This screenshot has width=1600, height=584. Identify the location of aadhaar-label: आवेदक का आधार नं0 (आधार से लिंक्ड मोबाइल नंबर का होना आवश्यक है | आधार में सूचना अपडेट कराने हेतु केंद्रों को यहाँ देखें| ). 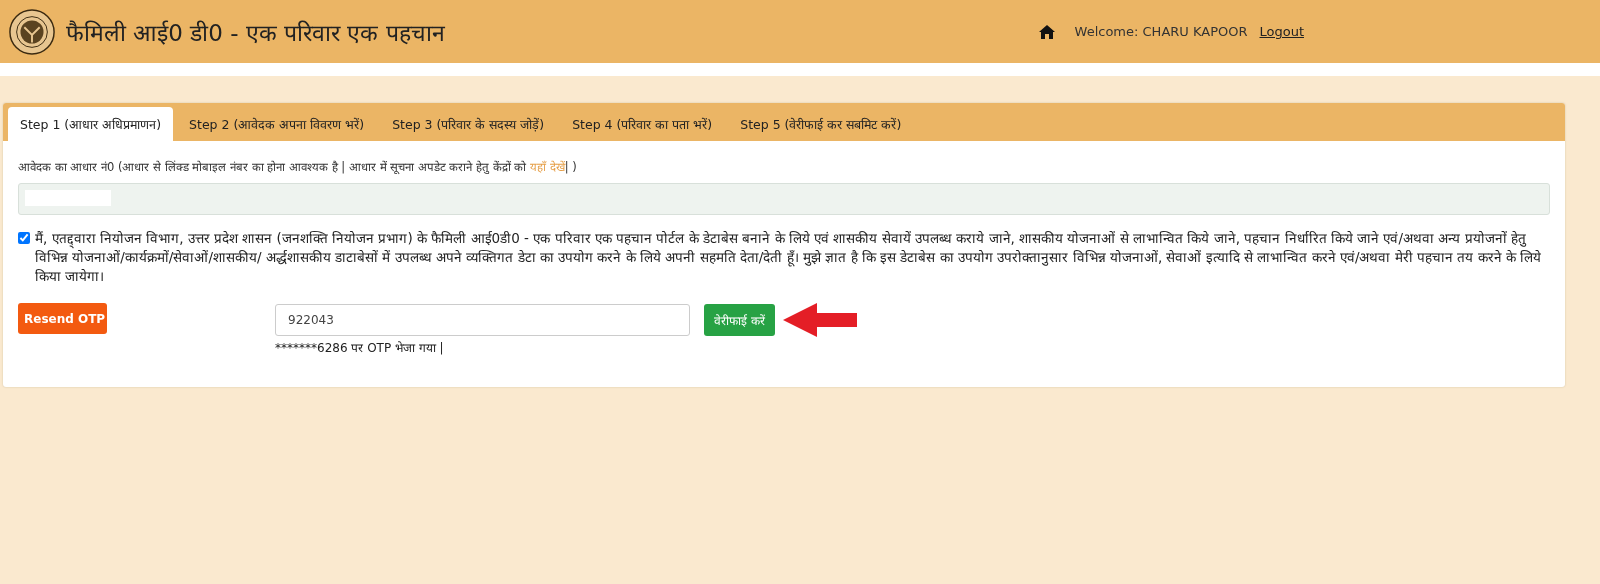
(298, 166).